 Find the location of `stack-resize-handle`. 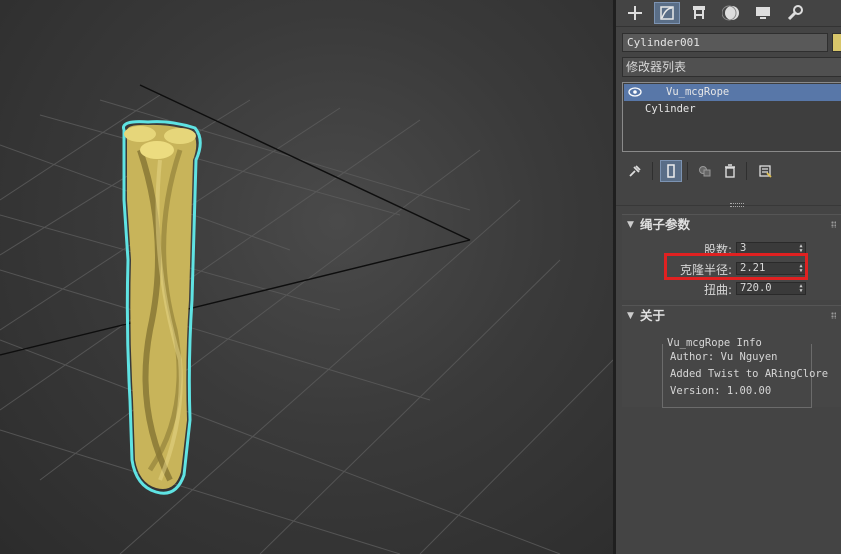

stack-resize-handle is located at coordinates (728, 206).